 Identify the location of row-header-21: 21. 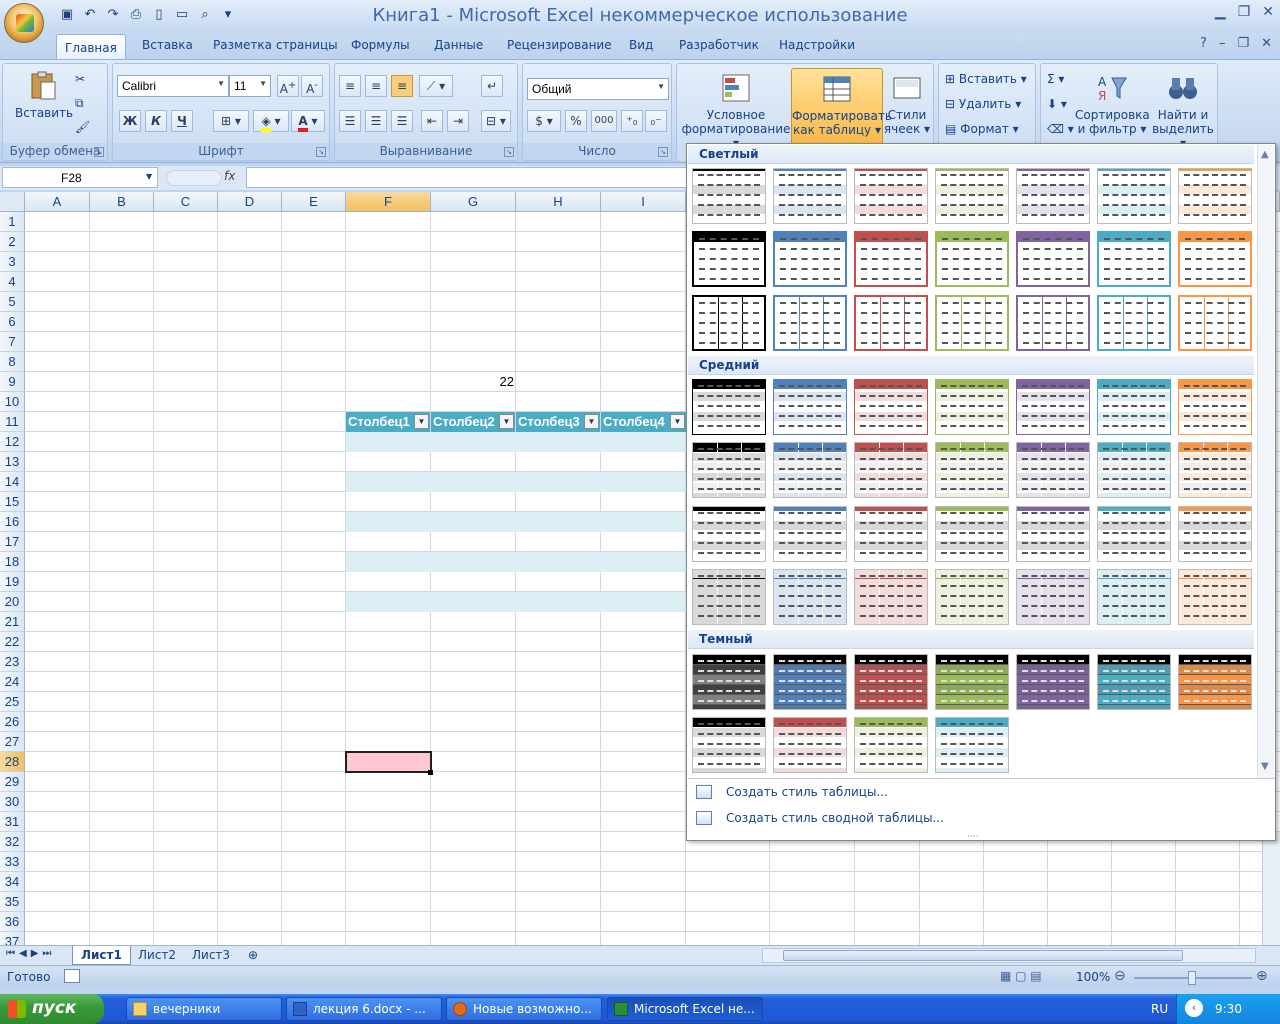
(12, 622).